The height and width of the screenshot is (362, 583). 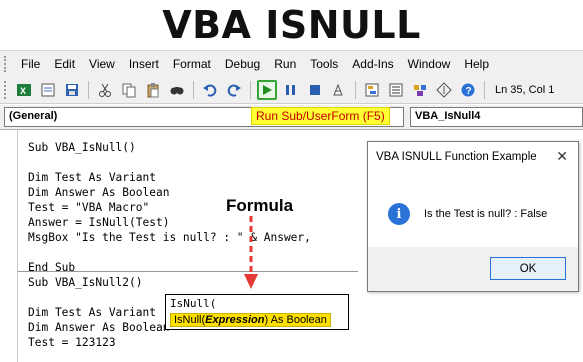 What do you see at coordinates (473, 269) in the screenshot?
I see `dialog-footer: OK` at bounding box center [473, 269].